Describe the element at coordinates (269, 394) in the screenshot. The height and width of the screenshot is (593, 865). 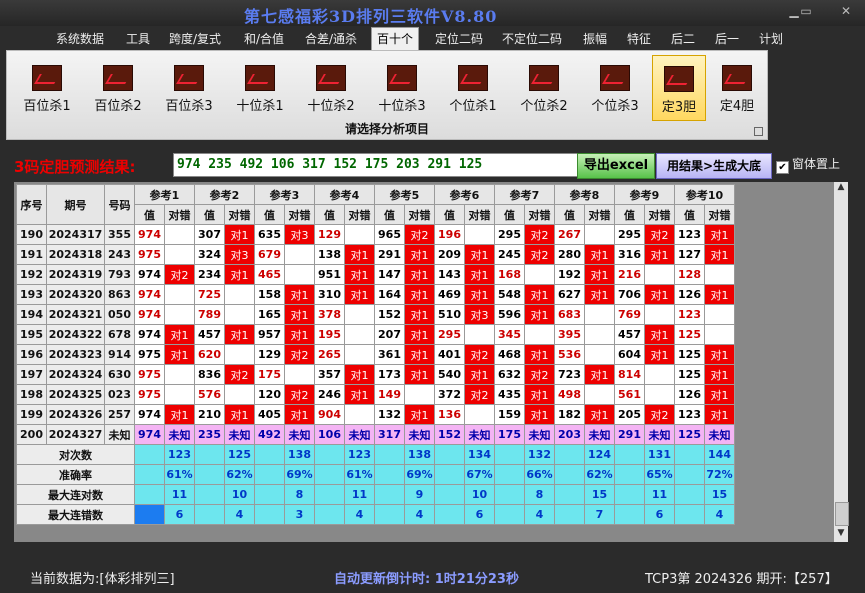
I see `ref-value: 120` at that location.